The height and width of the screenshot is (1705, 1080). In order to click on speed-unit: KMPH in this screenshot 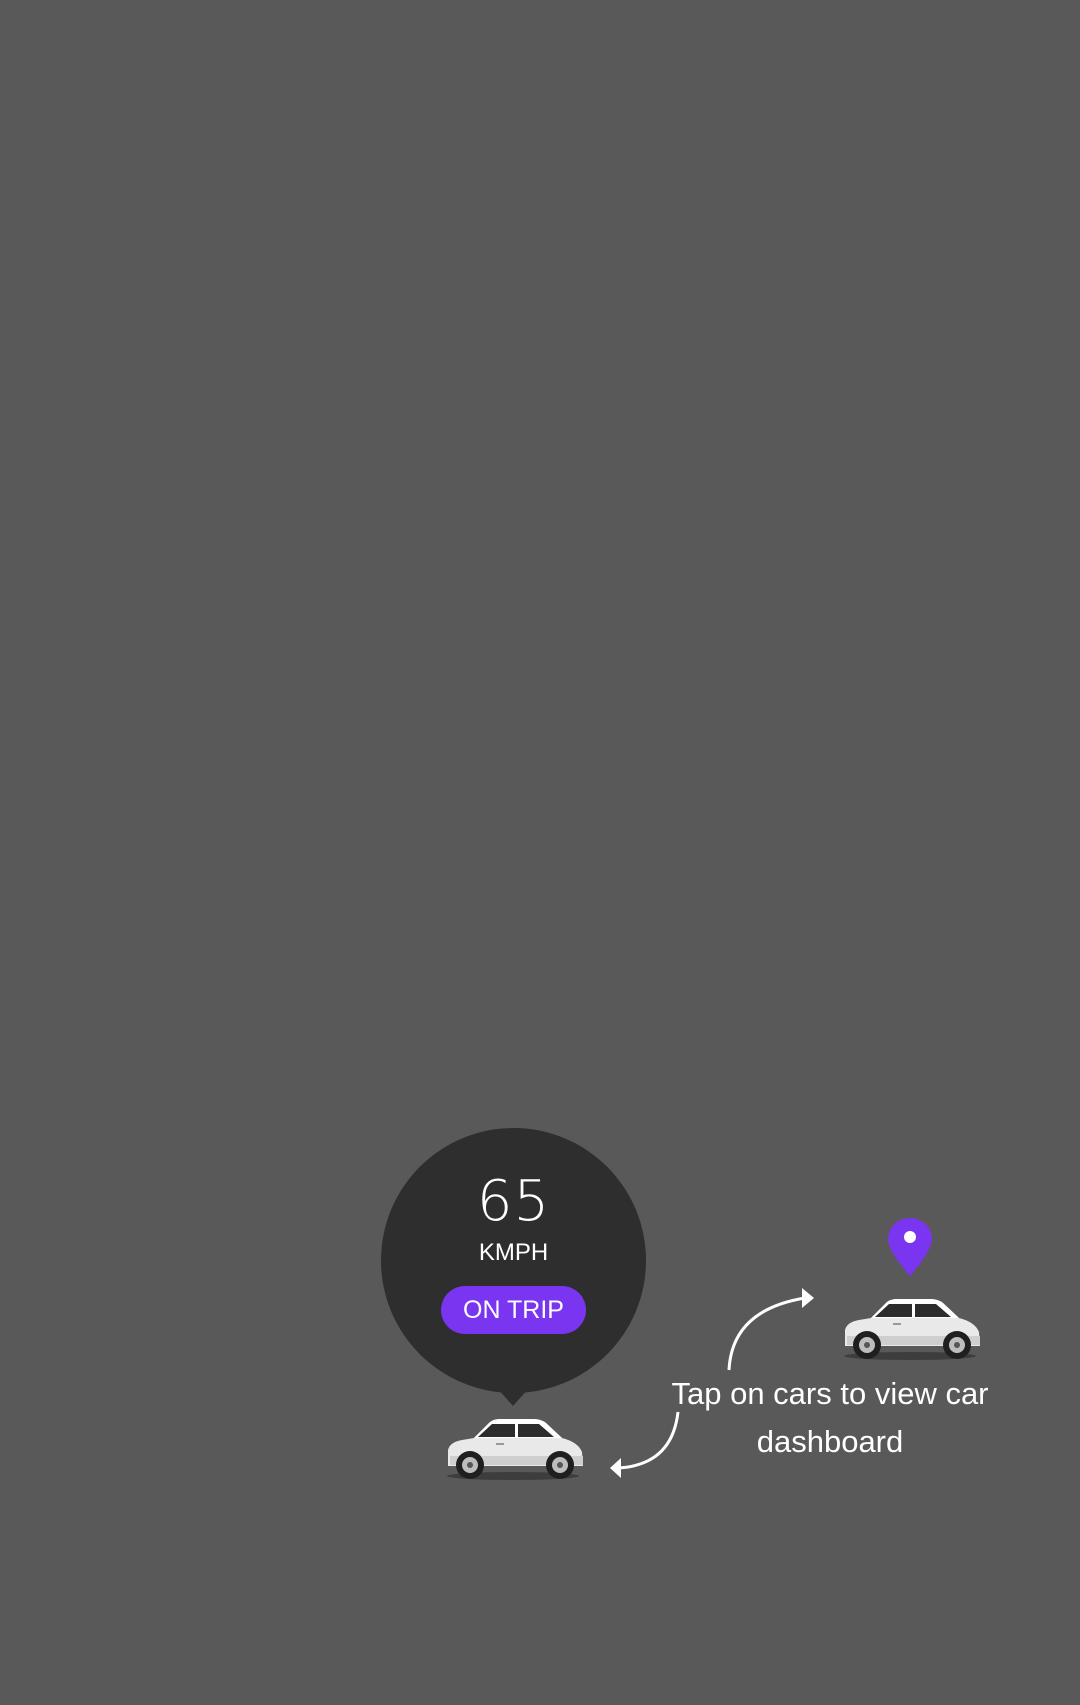, I will do `click(513, 1252)`.